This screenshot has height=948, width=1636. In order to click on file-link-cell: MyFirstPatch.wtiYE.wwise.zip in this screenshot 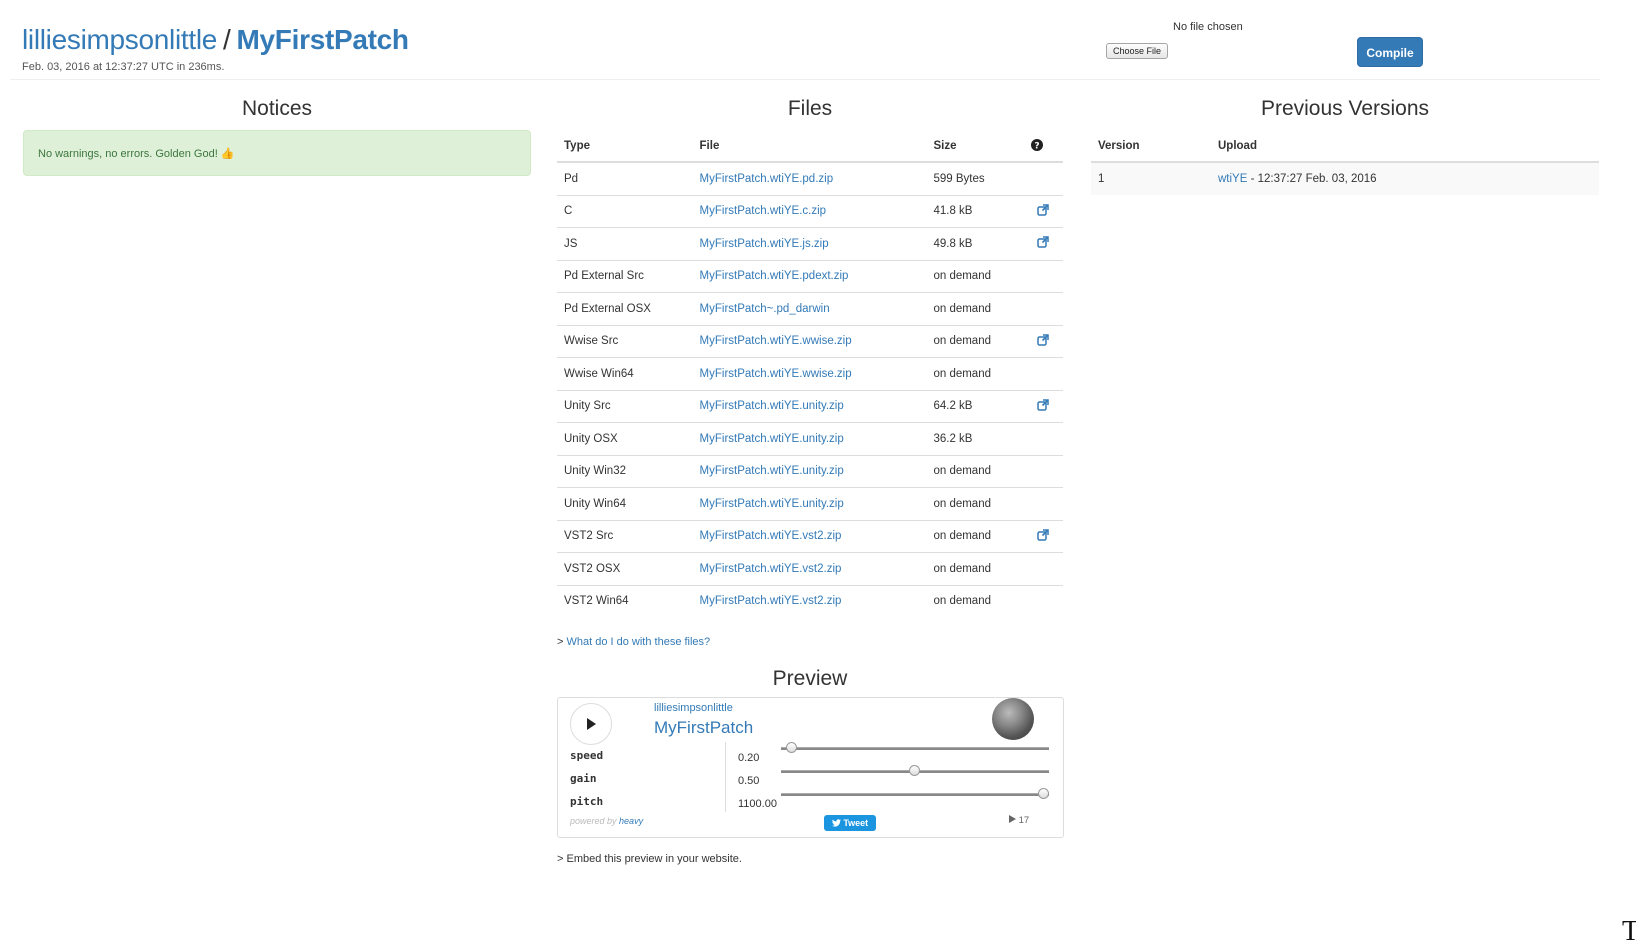, I will do `click(809, 373)`.